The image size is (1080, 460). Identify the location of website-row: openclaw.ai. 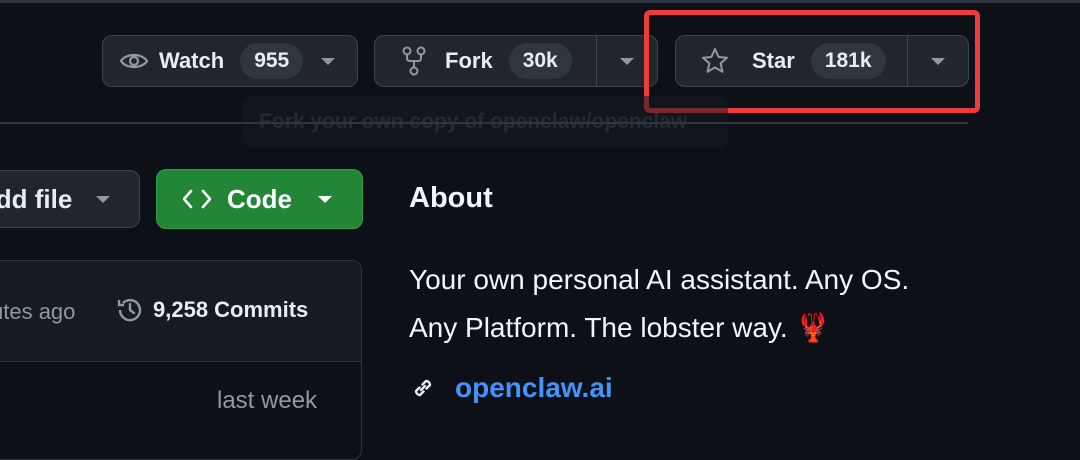
(511, 388).